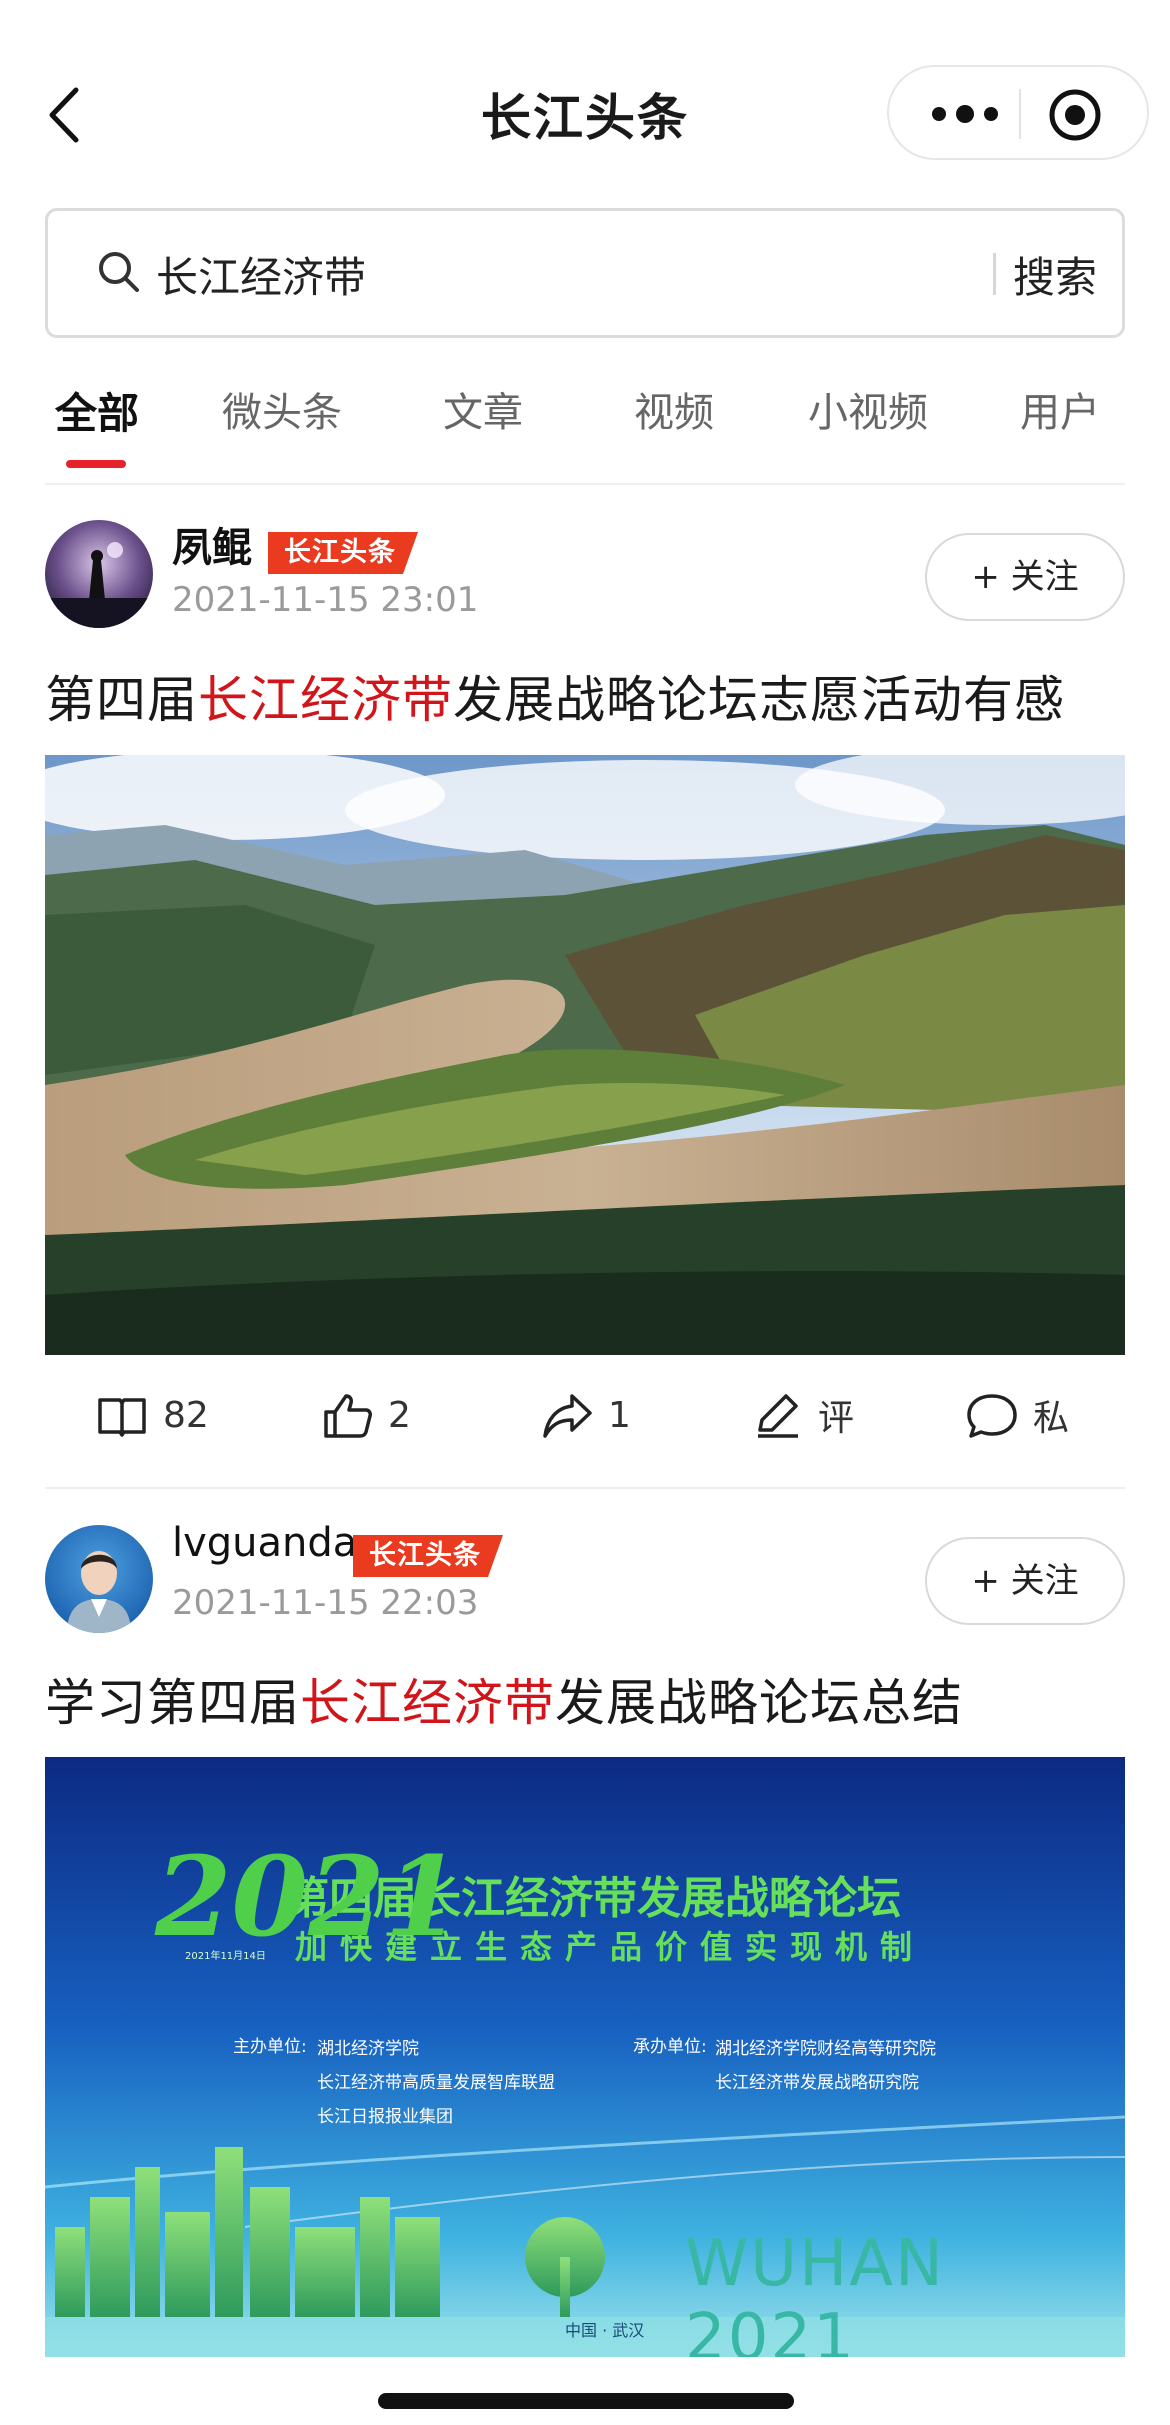 The width and height of the screenshot is (1170, 2425). What do you see at coordinates (992, 1416) in the screenshot?
I see `chat-bubble-icon` at bounding box center [992, 1416].